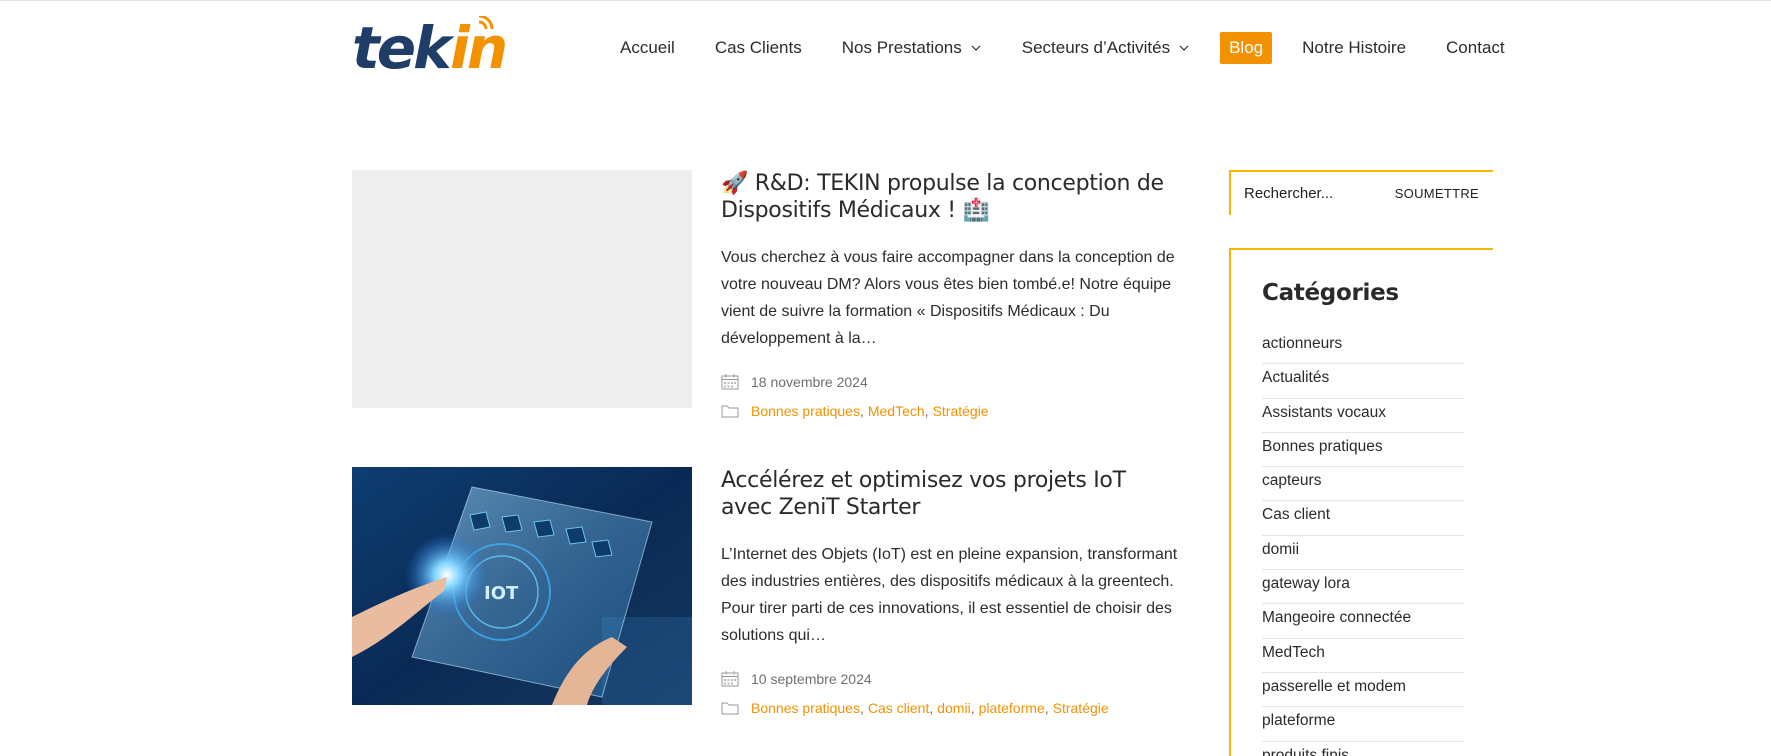 This screenshot has width=1771, height=756. Describe the element at coordinates (1363, 553) in the screenshot. I see `category-item: domii` at that location.